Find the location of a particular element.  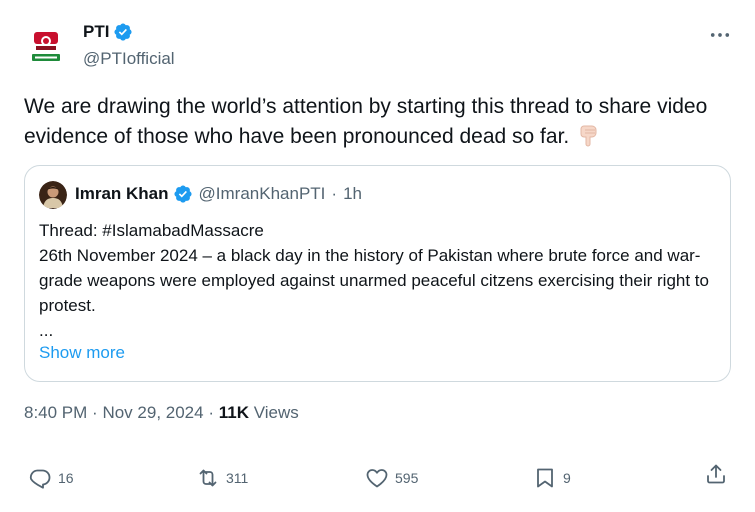

action-bar: 16 311 595 9 is located at coordinates (377, 478).